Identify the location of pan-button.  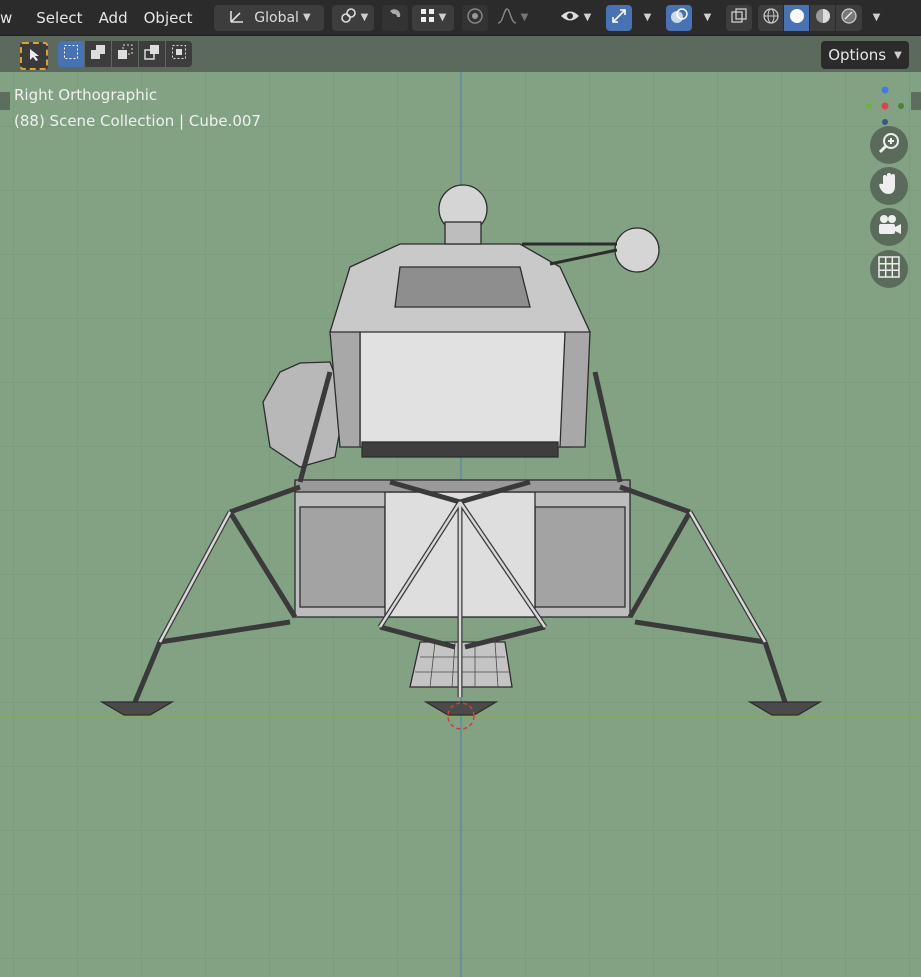
(889, 186).